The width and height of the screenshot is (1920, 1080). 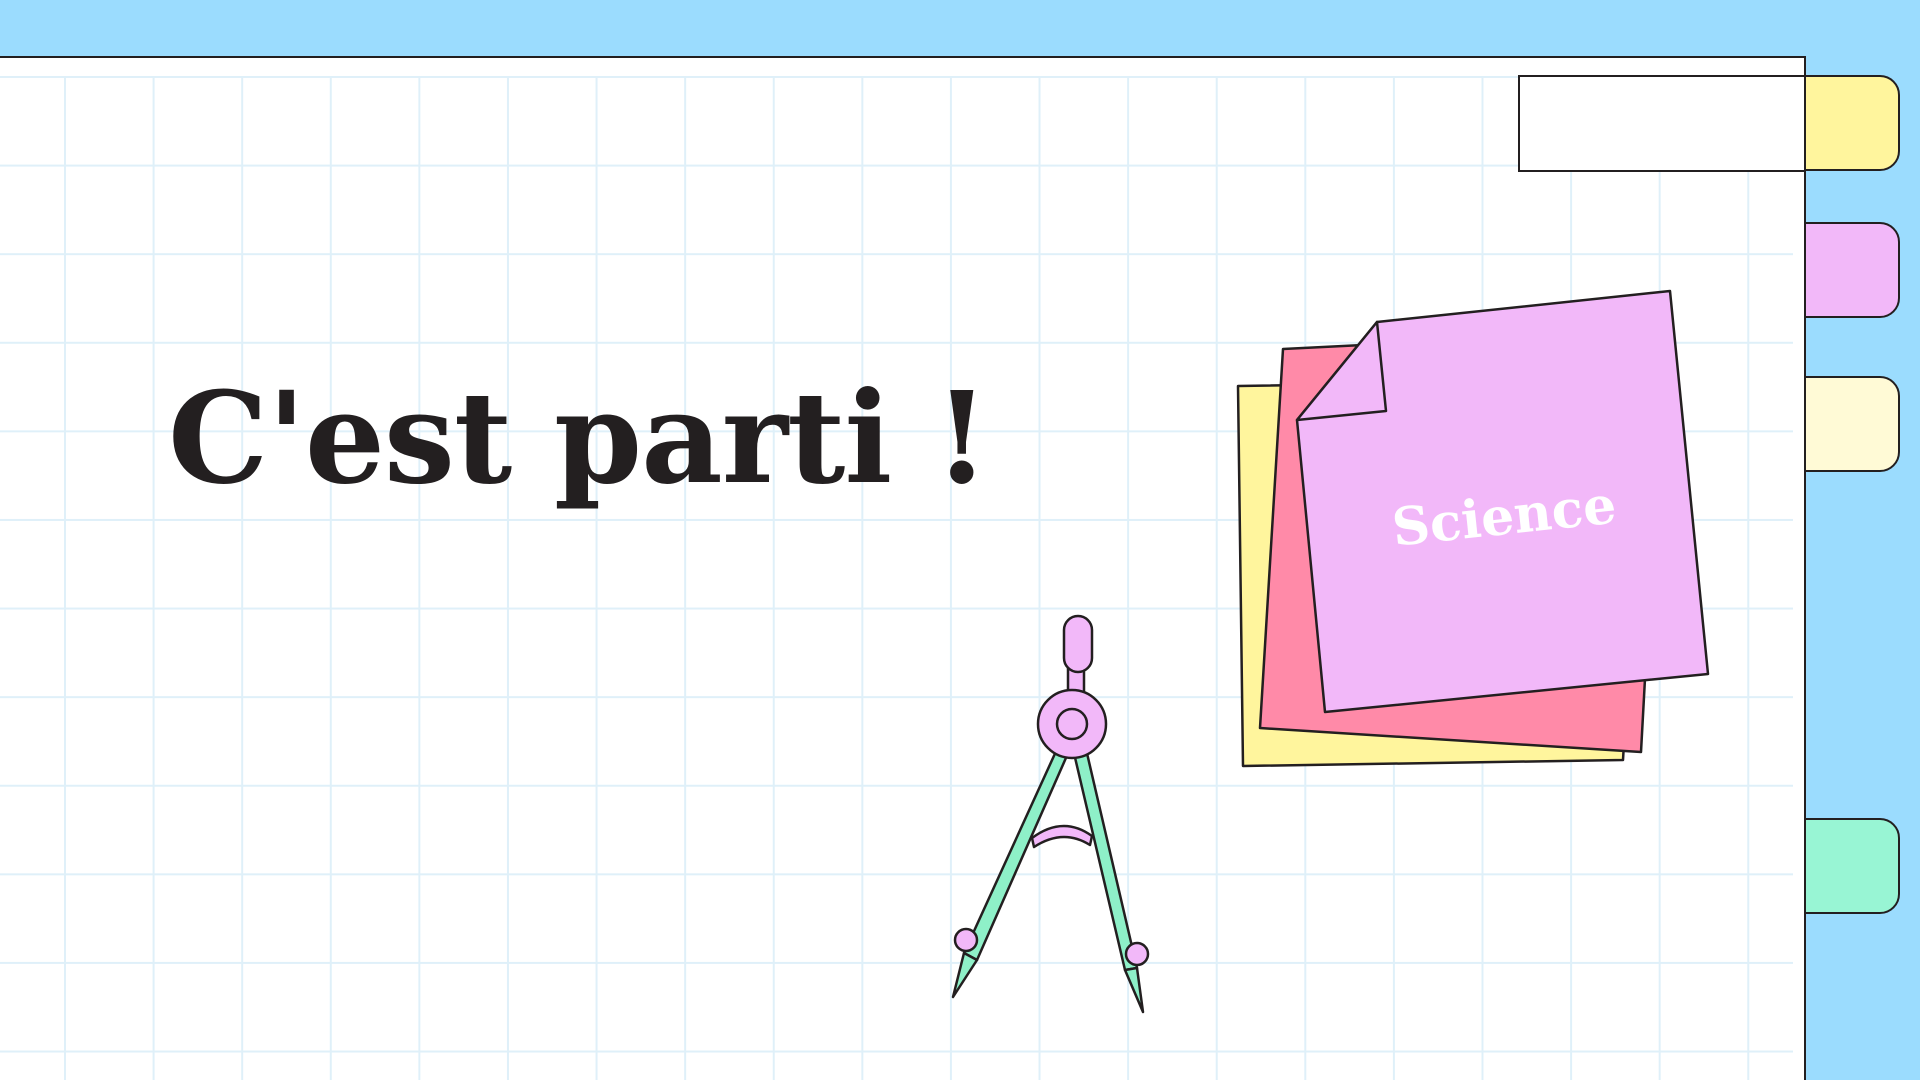 I want to click on compass-left-leg, so click(x=1016, y=853).